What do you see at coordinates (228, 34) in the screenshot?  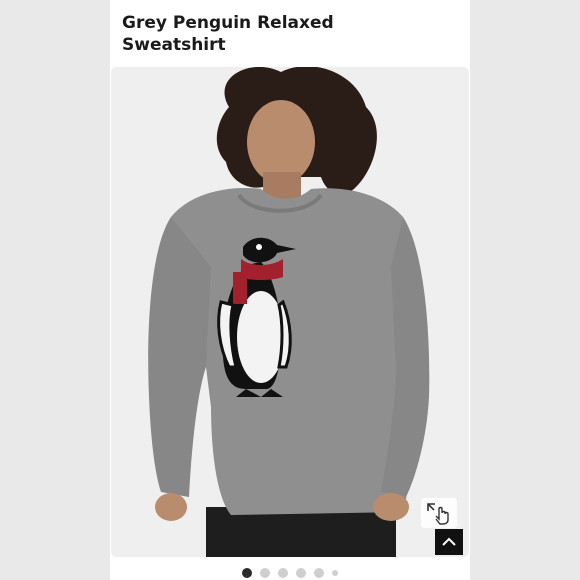 I see `product-title: Grey Penguin Relaxed Sweatshirt` at bounding box center [228, 34].